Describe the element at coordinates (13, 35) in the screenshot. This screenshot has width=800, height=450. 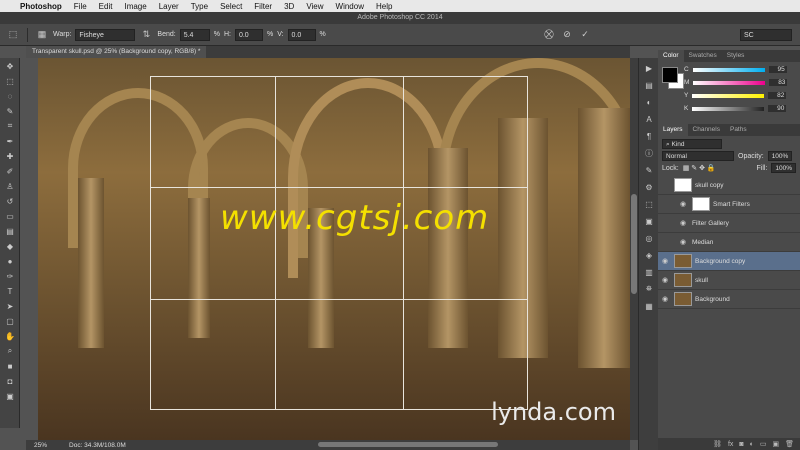
I see `transform-icon: ⬚` at that location.